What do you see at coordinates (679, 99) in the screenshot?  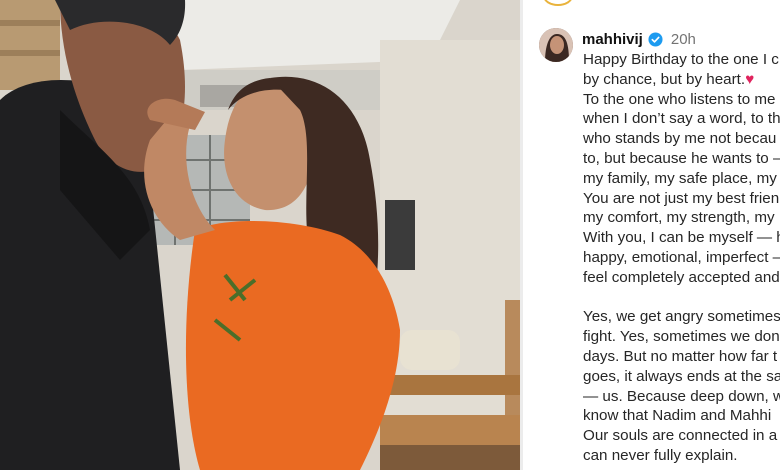 I see `caption-line: To the one who listens to me` at bounding box center [679, 99].